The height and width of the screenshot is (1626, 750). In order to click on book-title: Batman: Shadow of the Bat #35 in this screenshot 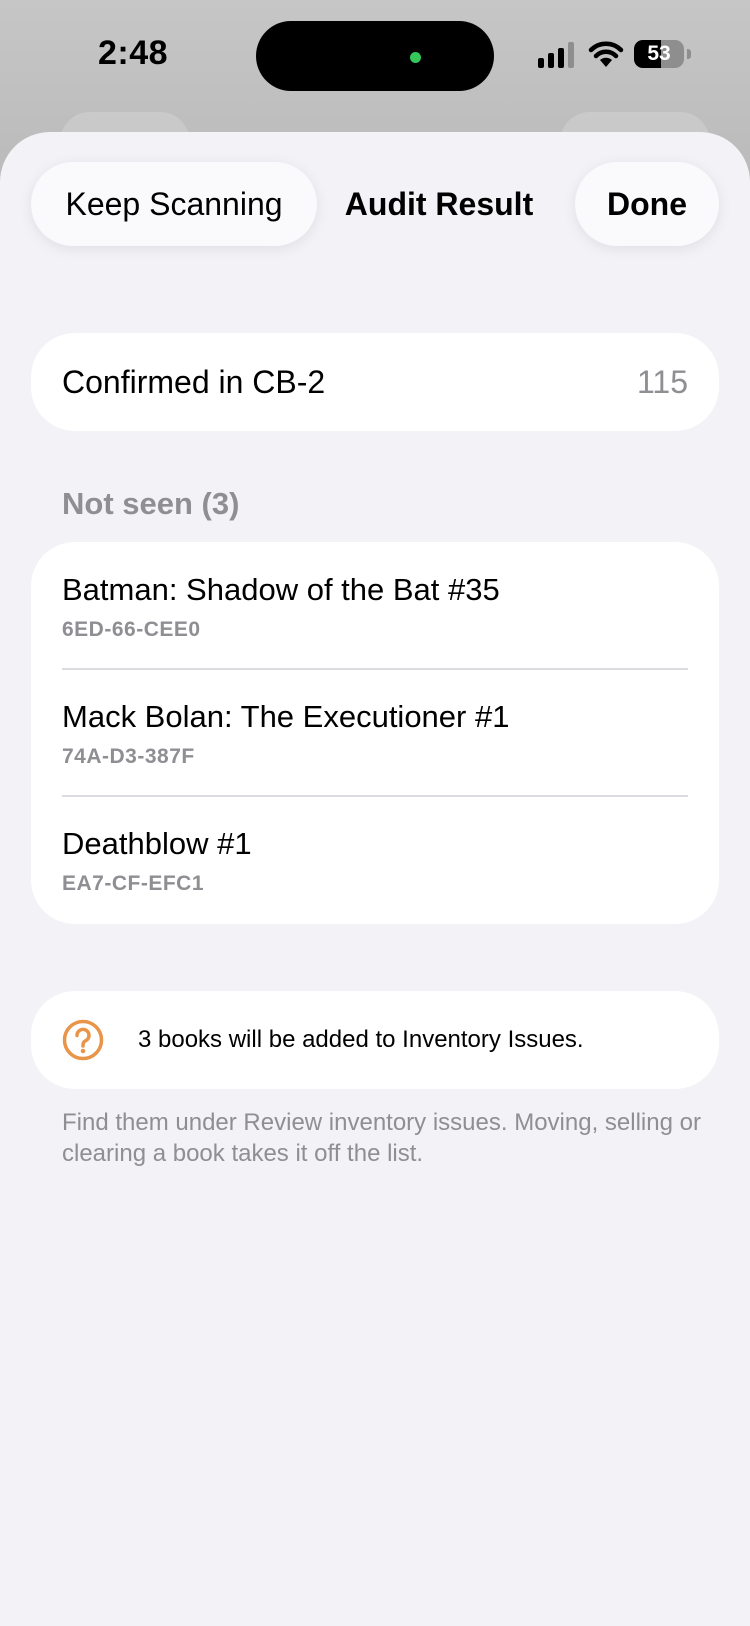, I will do `click(281, 589)`.